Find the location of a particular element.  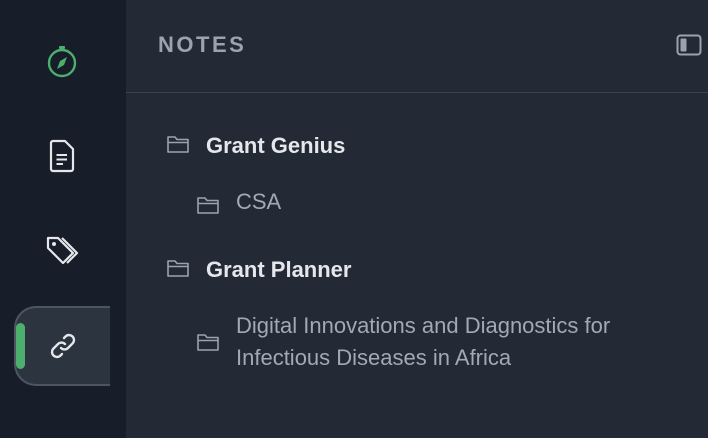

sidebar-toggle-icon is located at coordinates (689, 45).